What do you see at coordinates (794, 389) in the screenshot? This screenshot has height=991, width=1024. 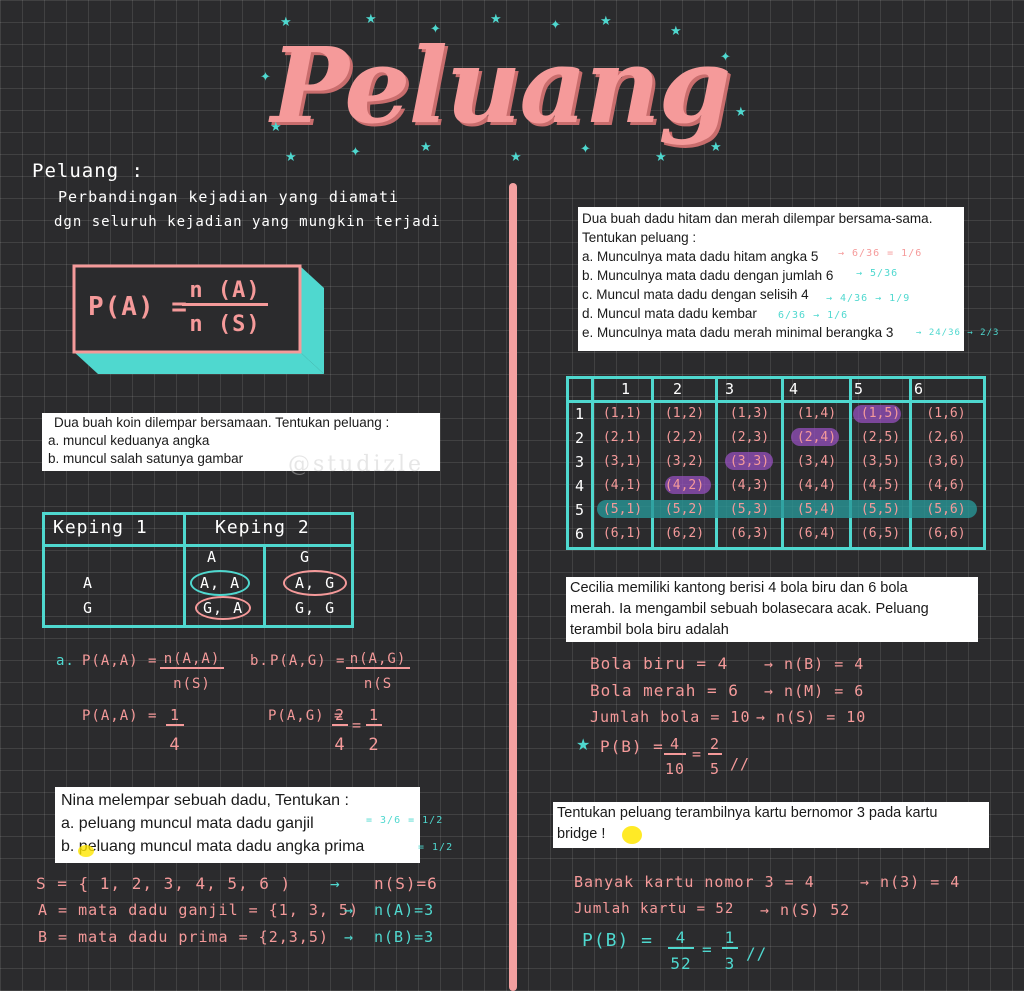 I see `dice-col-header: 4` at bounding box center [794, 389].